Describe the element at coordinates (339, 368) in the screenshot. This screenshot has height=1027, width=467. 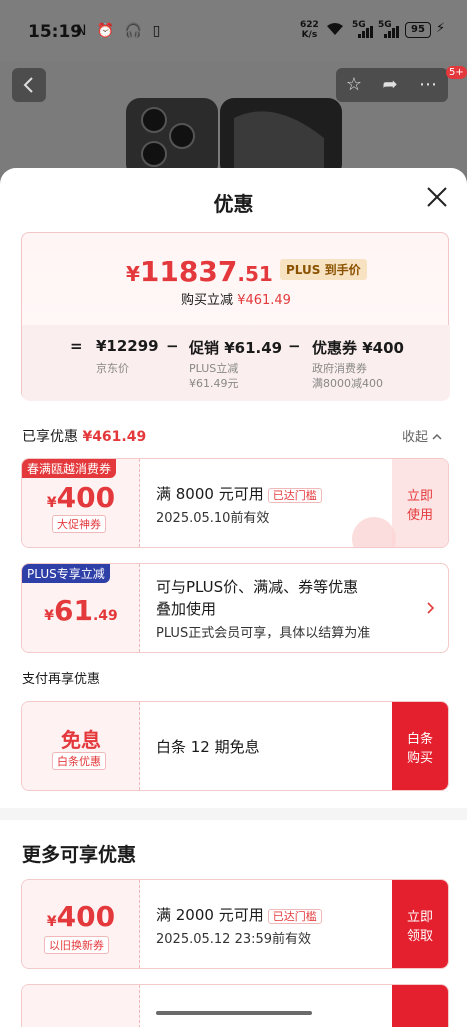
I see `coupon-label: 政府消费券` at that location.